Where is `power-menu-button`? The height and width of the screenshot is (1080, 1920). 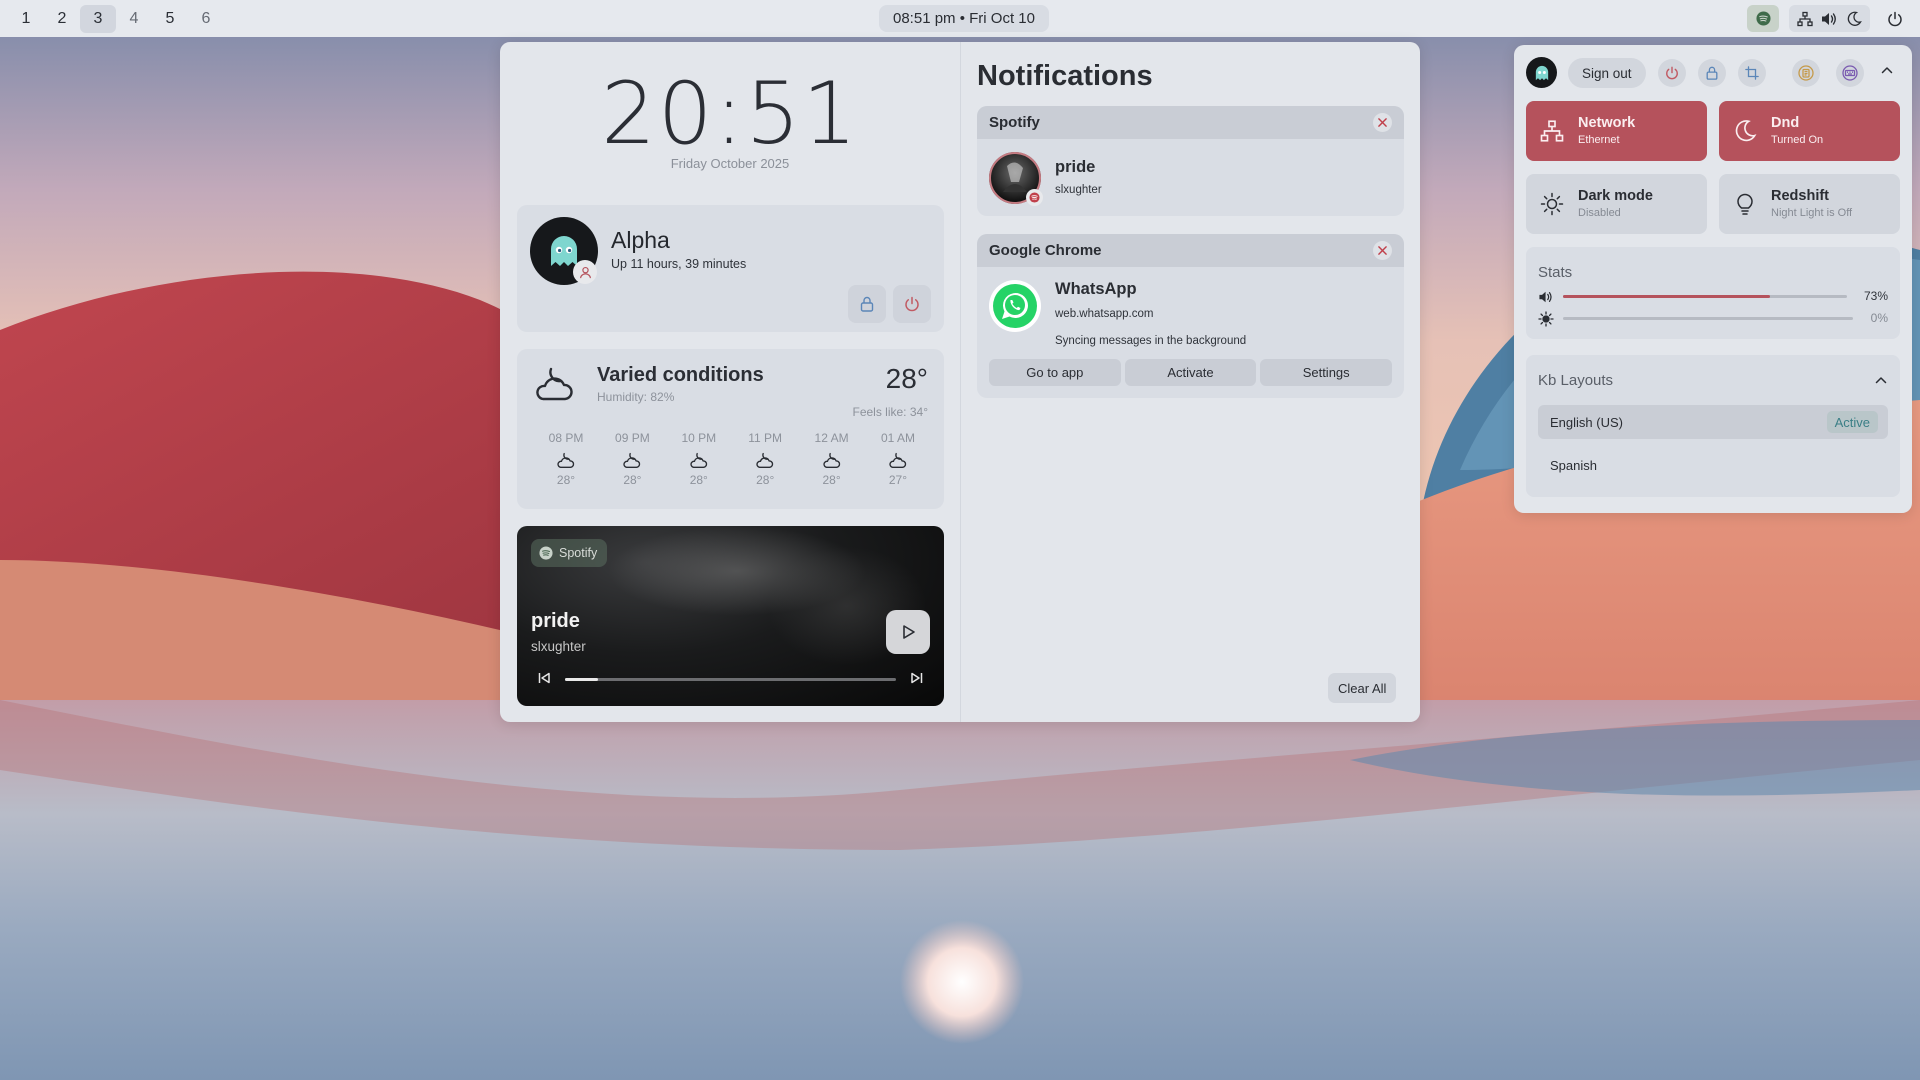
power-menu-button is located at coordinates (1895, 19).